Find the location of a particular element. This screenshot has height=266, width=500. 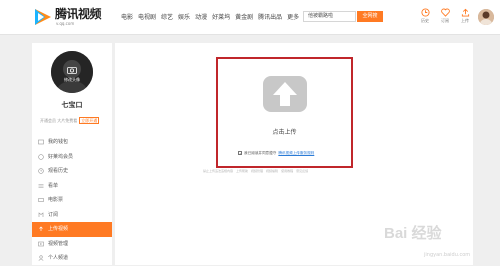

username: 七宝口 is located at coordinates (72, 105).